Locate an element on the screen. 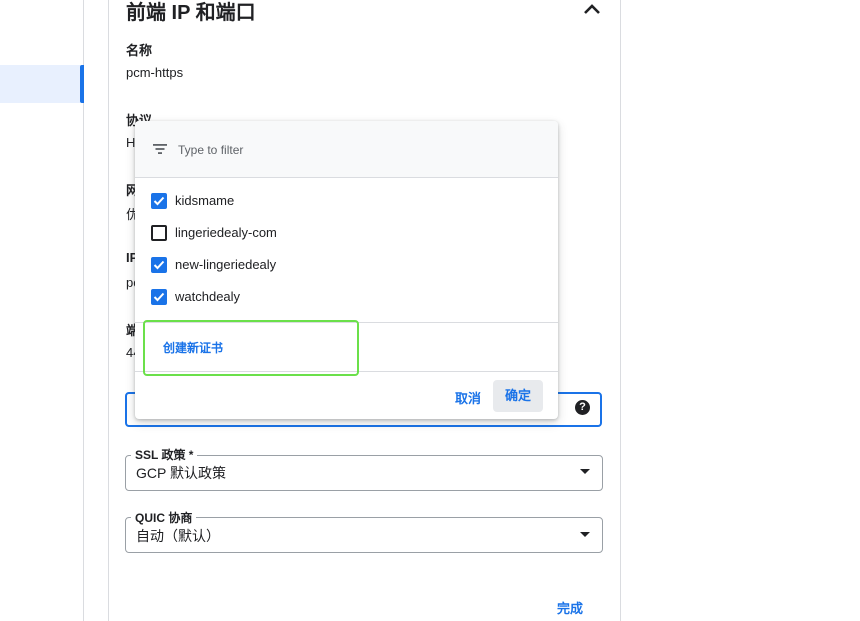 The height and width of the screenshot is (621, 860). done-button: 完成 is located at coordinates (570, 607).